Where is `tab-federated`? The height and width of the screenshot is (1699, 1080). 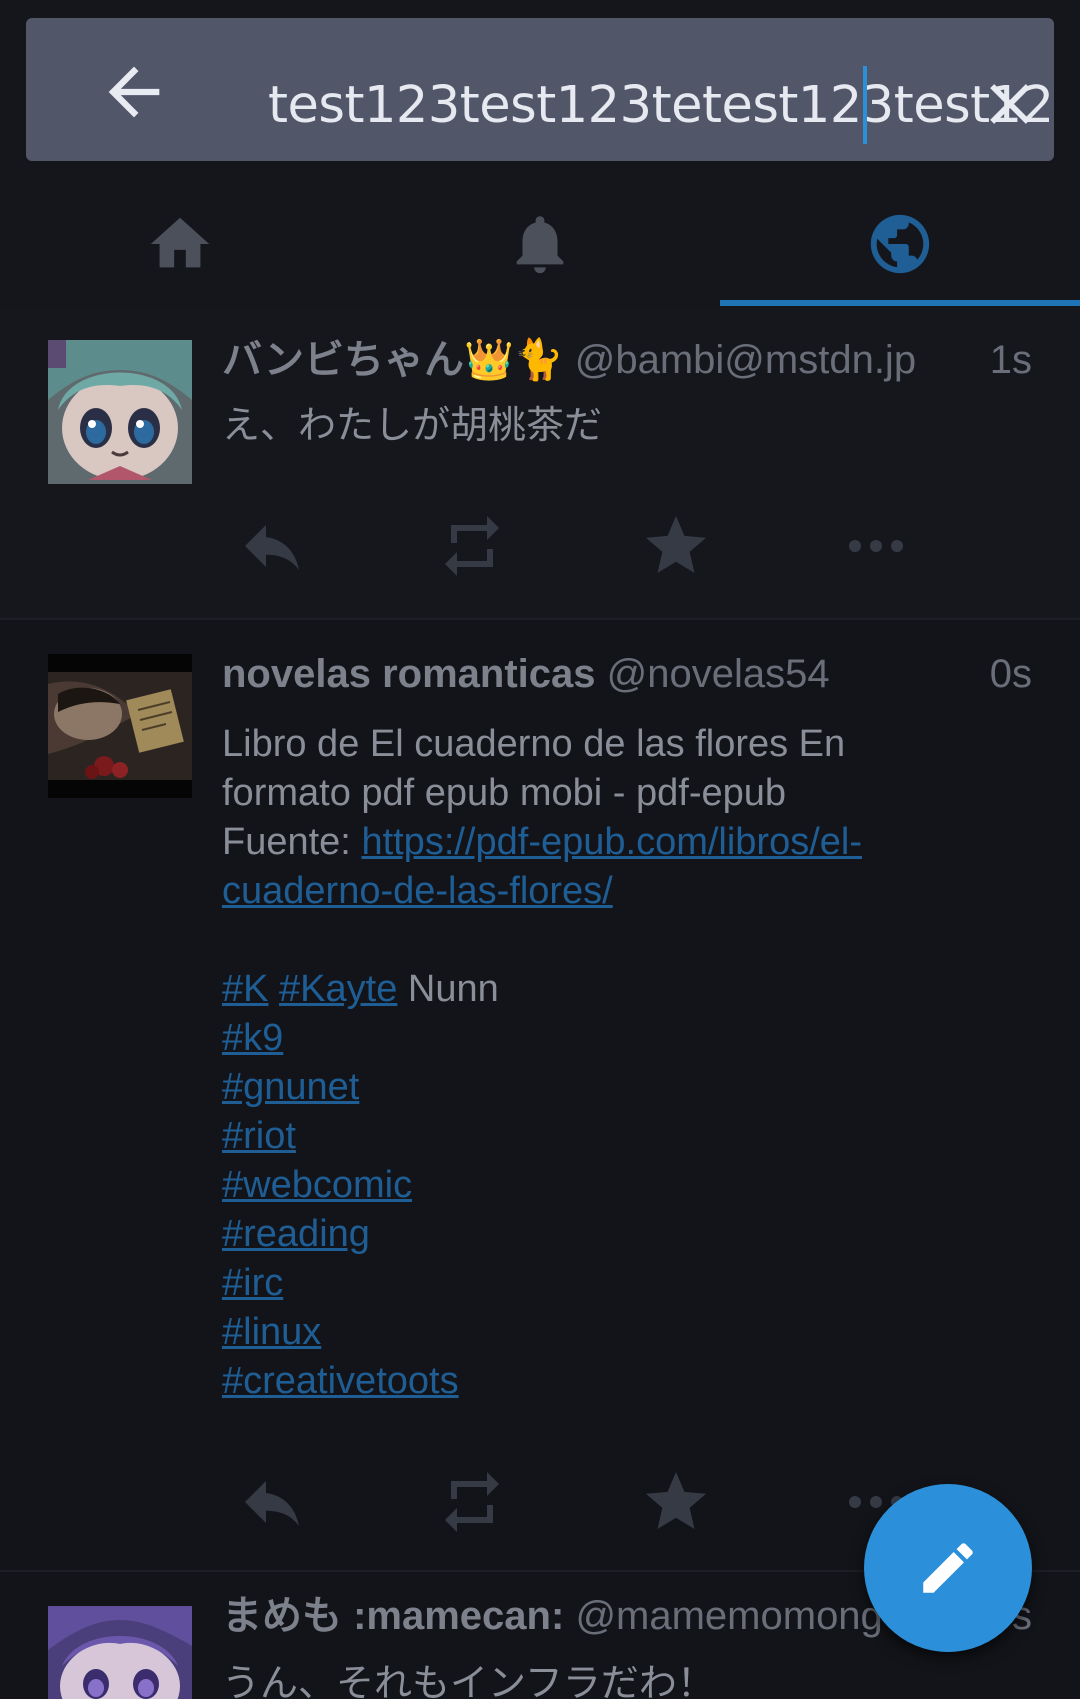 tab-federated is located at coordinates (900, 243).